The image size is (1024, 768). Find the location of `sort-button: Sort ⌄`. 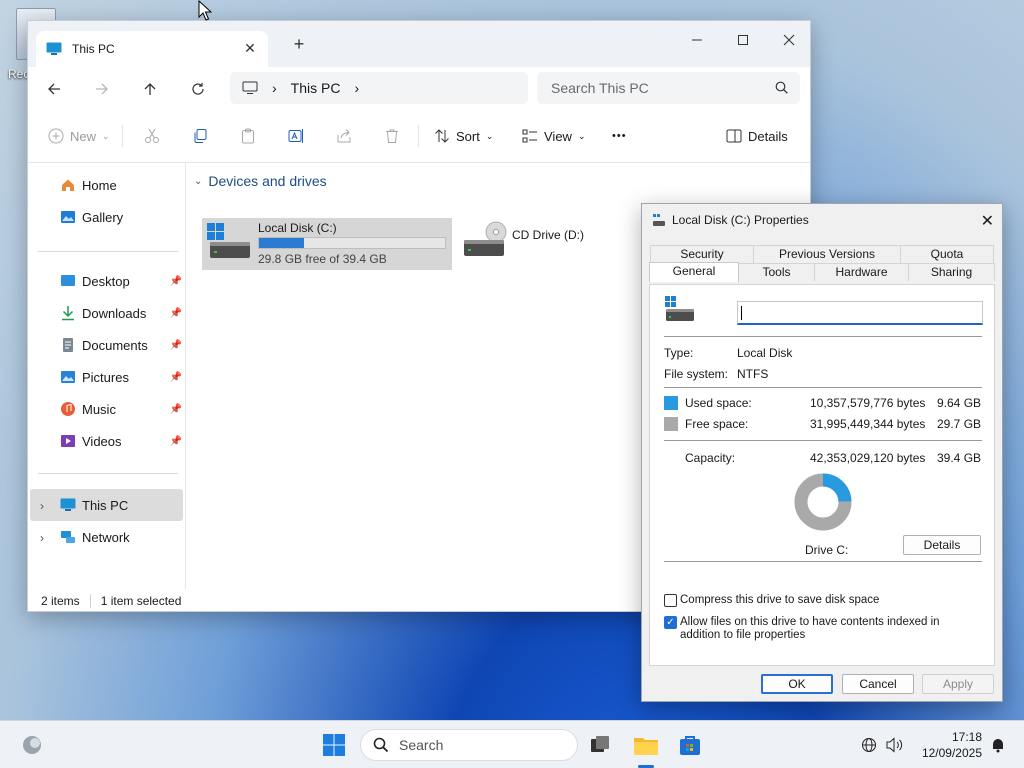

sort-button: Sort ⌄ is located at coordinates (463, 136).